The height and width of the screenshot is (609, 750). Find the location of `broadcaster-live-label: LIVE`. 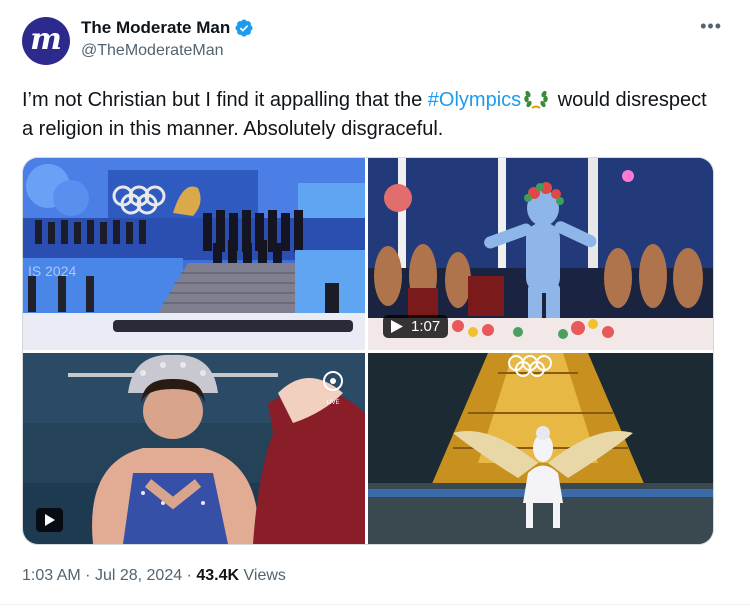

broadcaster-live-label: LIVE is located at coordinates (332, 403).